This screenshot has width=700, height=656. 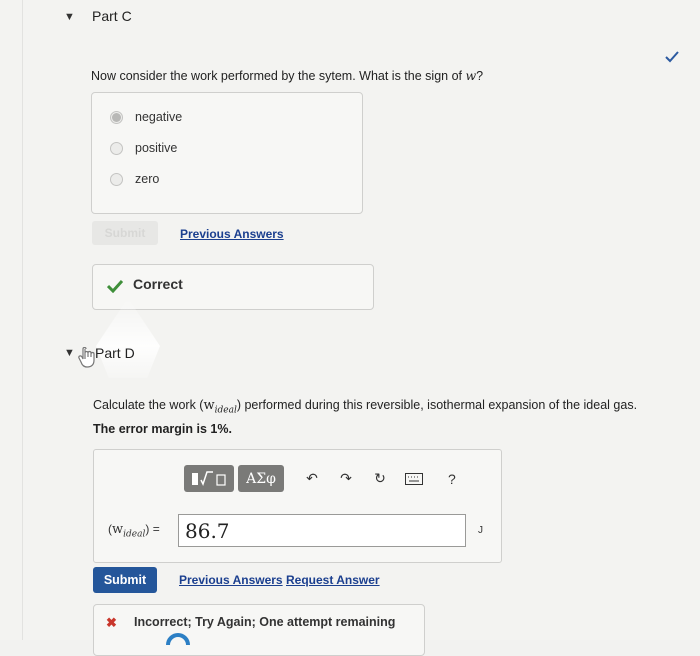 What do you see at coordinates (178, 639) in the screenshot?
I see `hint-icon` at bounding box center [178, 639].